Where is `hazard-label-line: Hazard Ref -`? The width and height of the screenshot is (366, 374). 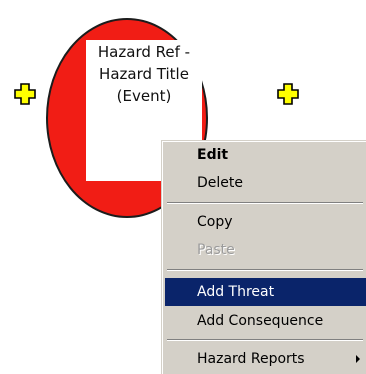
hazard-label-line: Hazard Ref - is located at coordinates (144, 52).